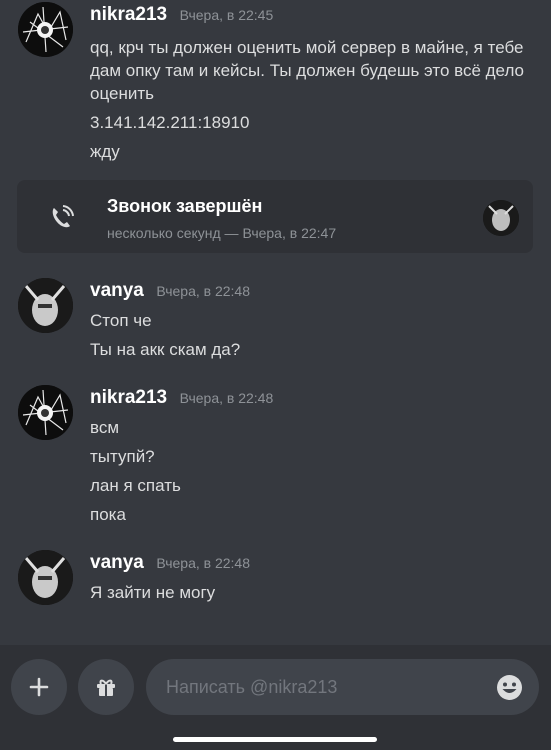  I want to click on message-text: жду, so click(105, 151).